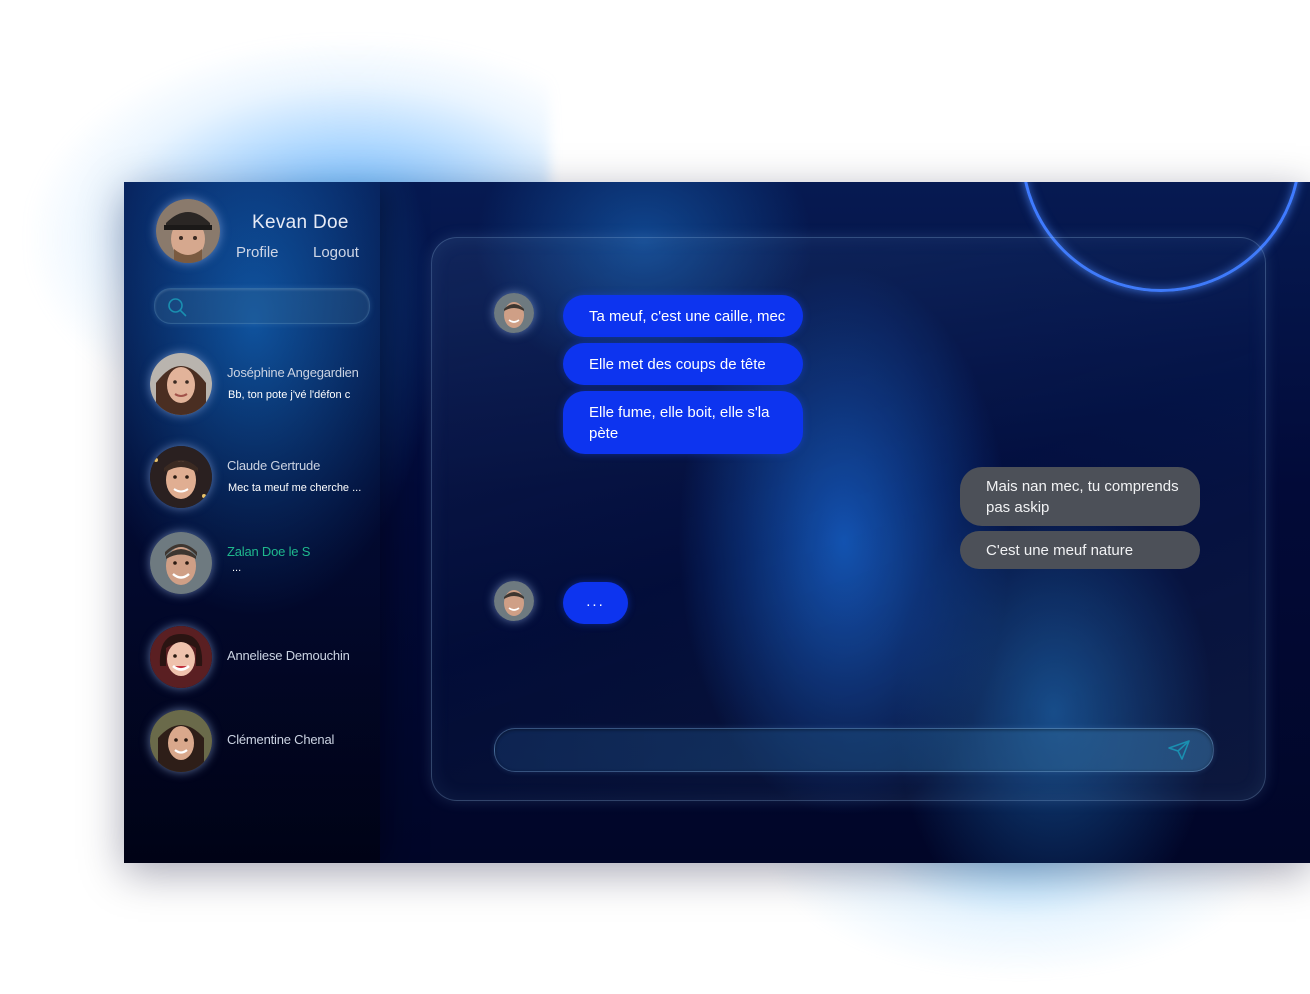 This screenshot has width=1310, height=994. What do you see at coordinates (1080, 550) in the screenshot?
I see `message-outgoing: C'est une meuf nature` at bounding box center [1080, 550].